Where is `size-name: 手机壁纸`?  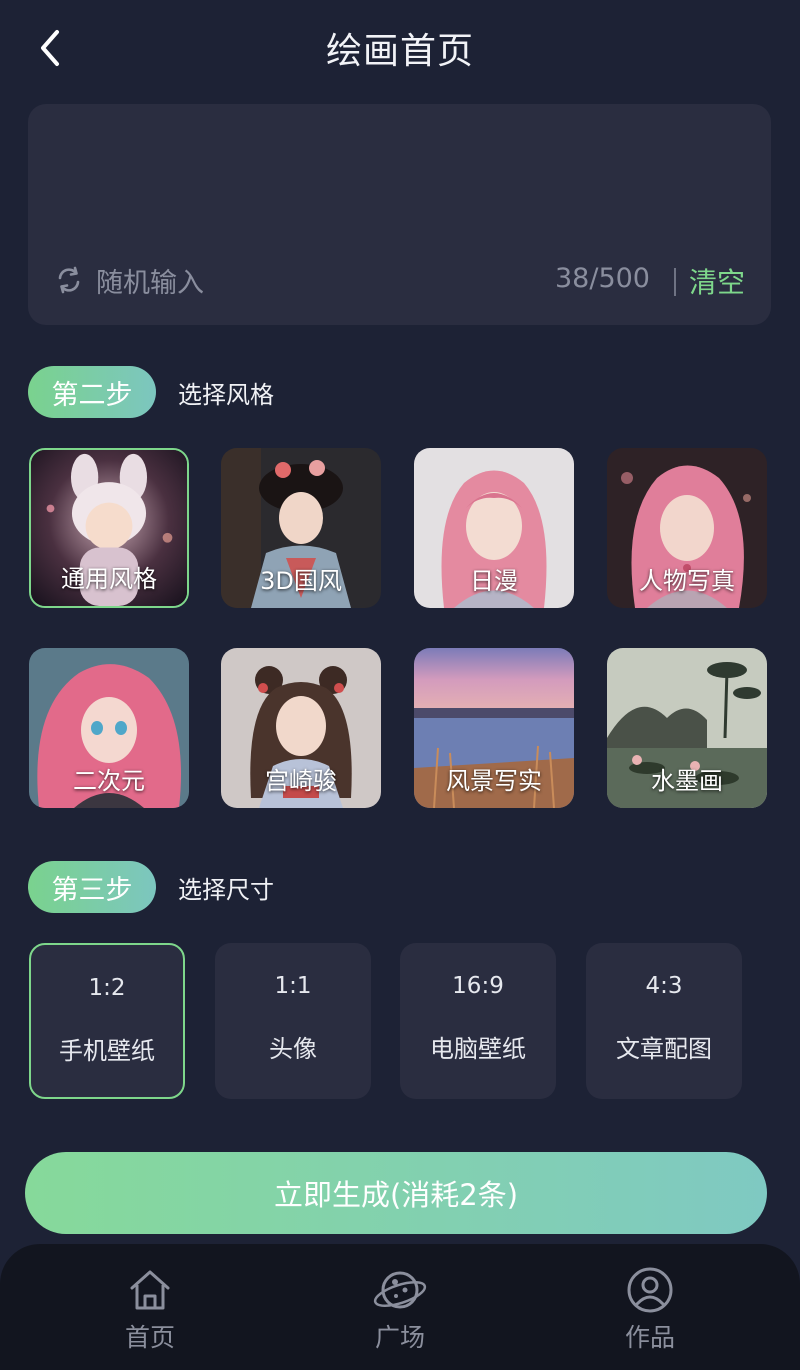 size-name: 手机壁纸 is located at coordinates (107, 1051).